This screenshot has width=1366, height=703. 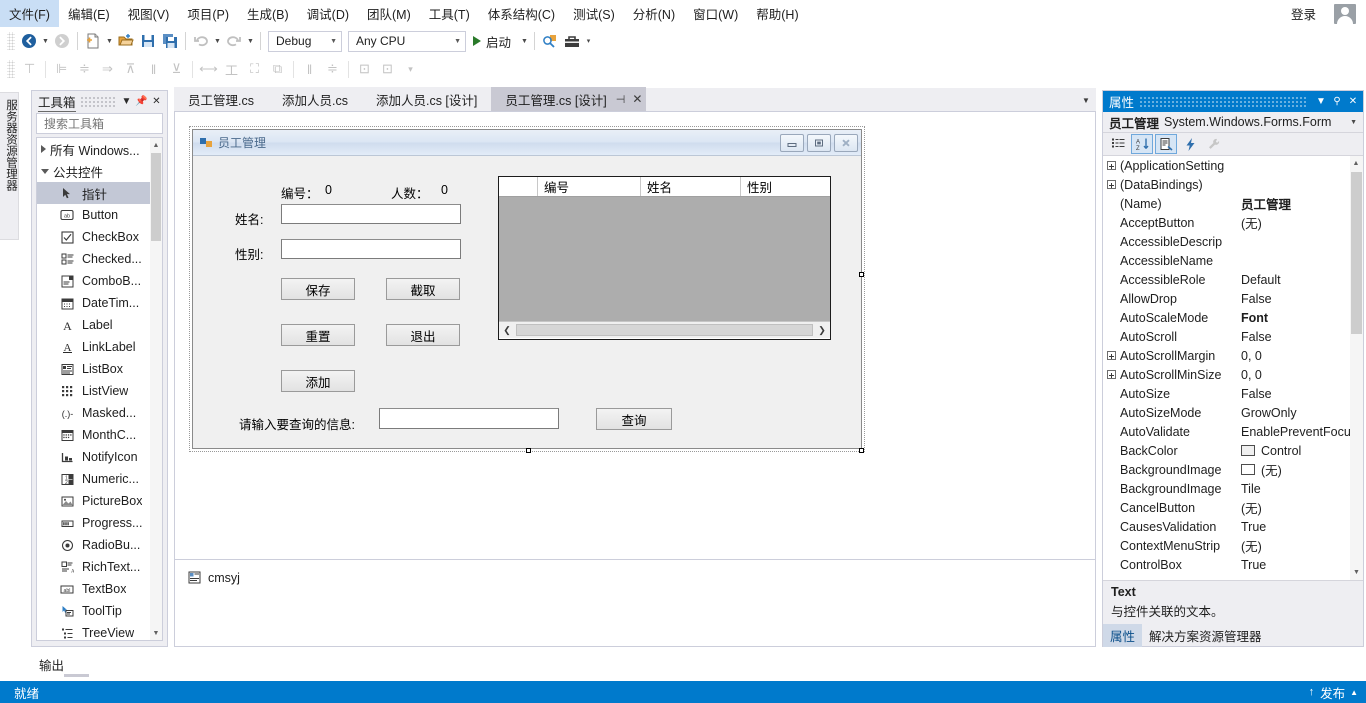 I want to click on menu-item-help: 帮助(H), so click(x=777, y=13).